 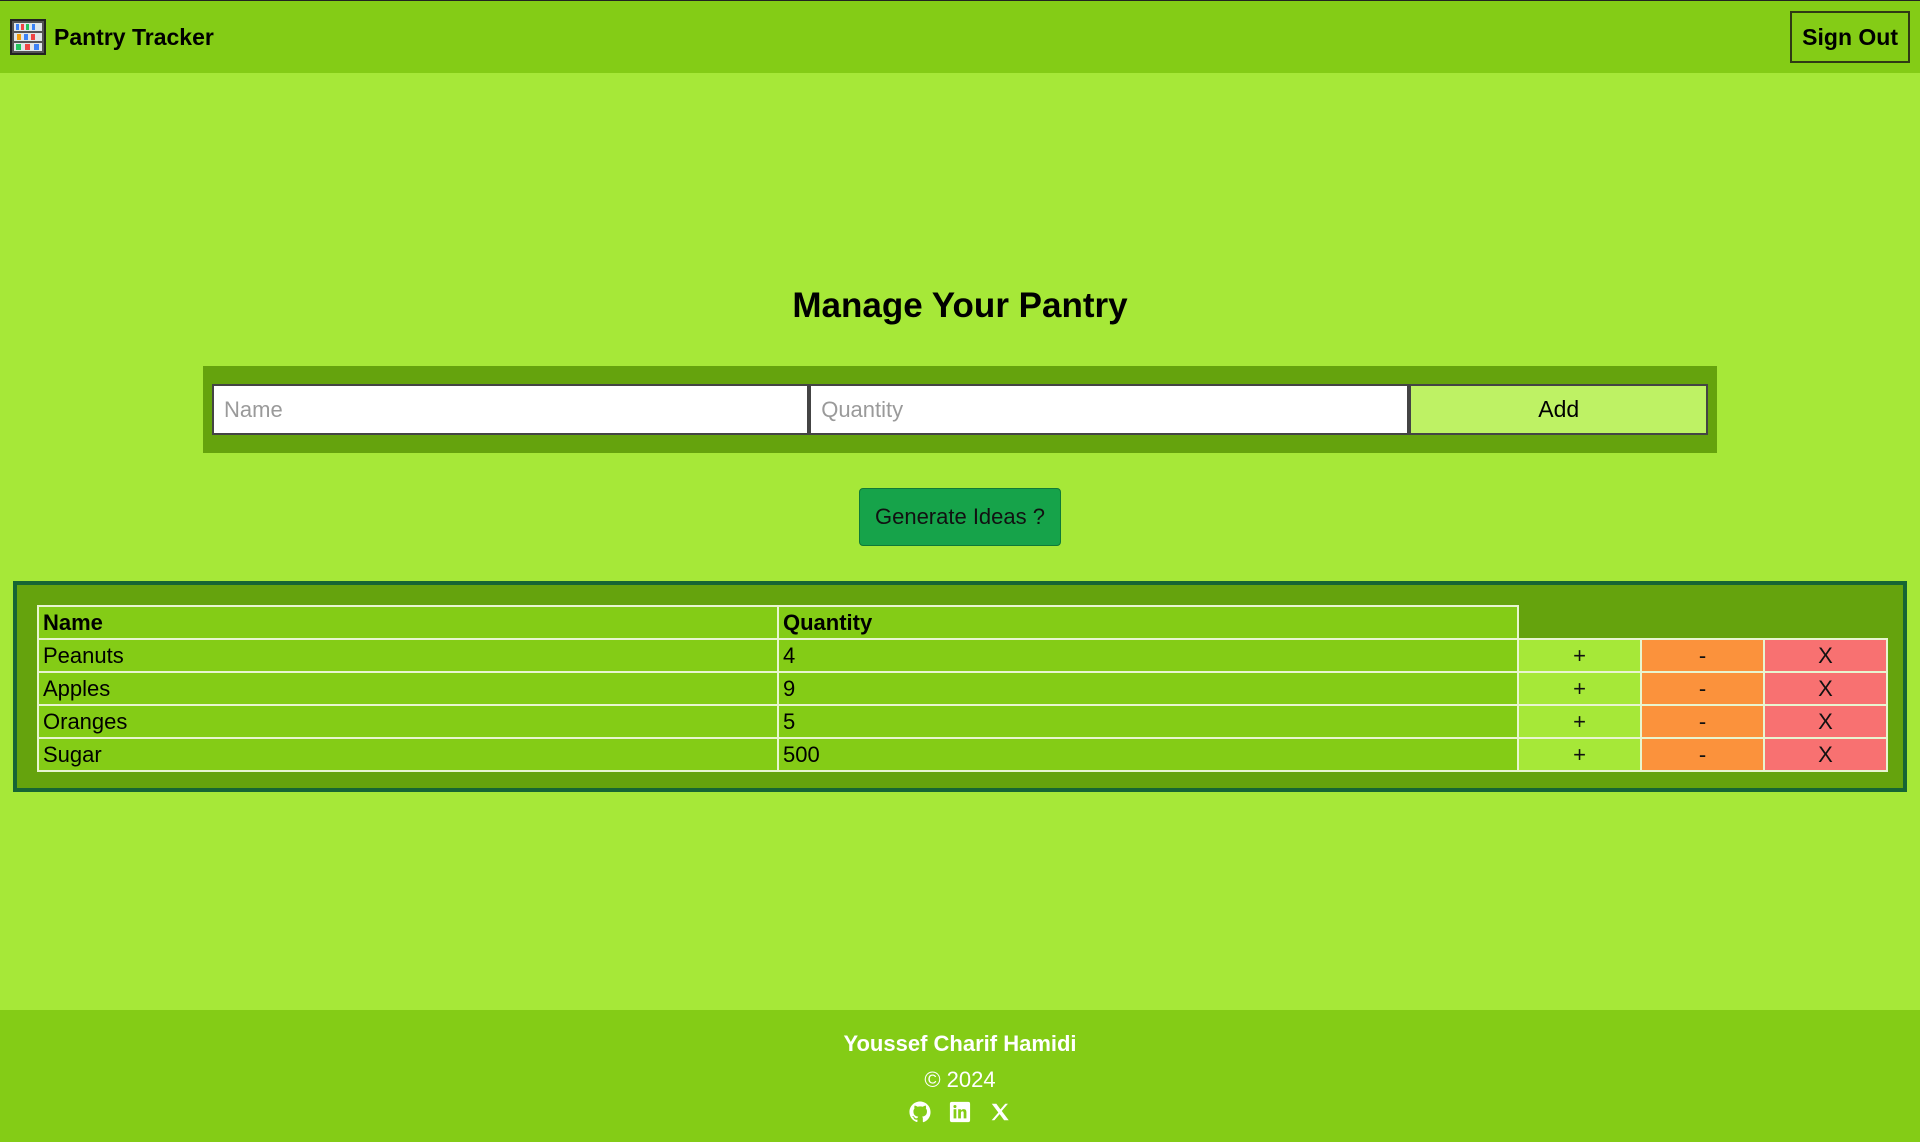 What do you see at coordinates (920, 1112) in the screenshot?
I see `github-icon` at bounding box center [920, 1112].